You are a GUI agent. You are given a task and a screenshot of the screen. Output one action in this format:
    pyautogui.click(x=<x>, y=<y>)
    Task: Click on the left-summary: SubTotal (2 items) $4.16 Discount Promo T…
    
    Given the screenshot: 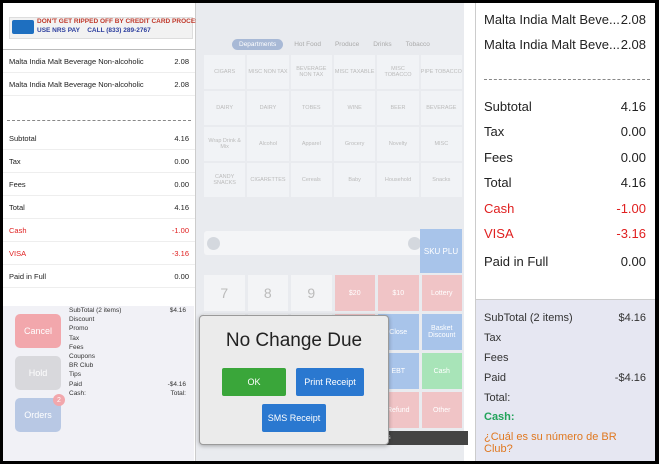 What is the action you would take?
    pyautogui.click(x=127, y=352)
    